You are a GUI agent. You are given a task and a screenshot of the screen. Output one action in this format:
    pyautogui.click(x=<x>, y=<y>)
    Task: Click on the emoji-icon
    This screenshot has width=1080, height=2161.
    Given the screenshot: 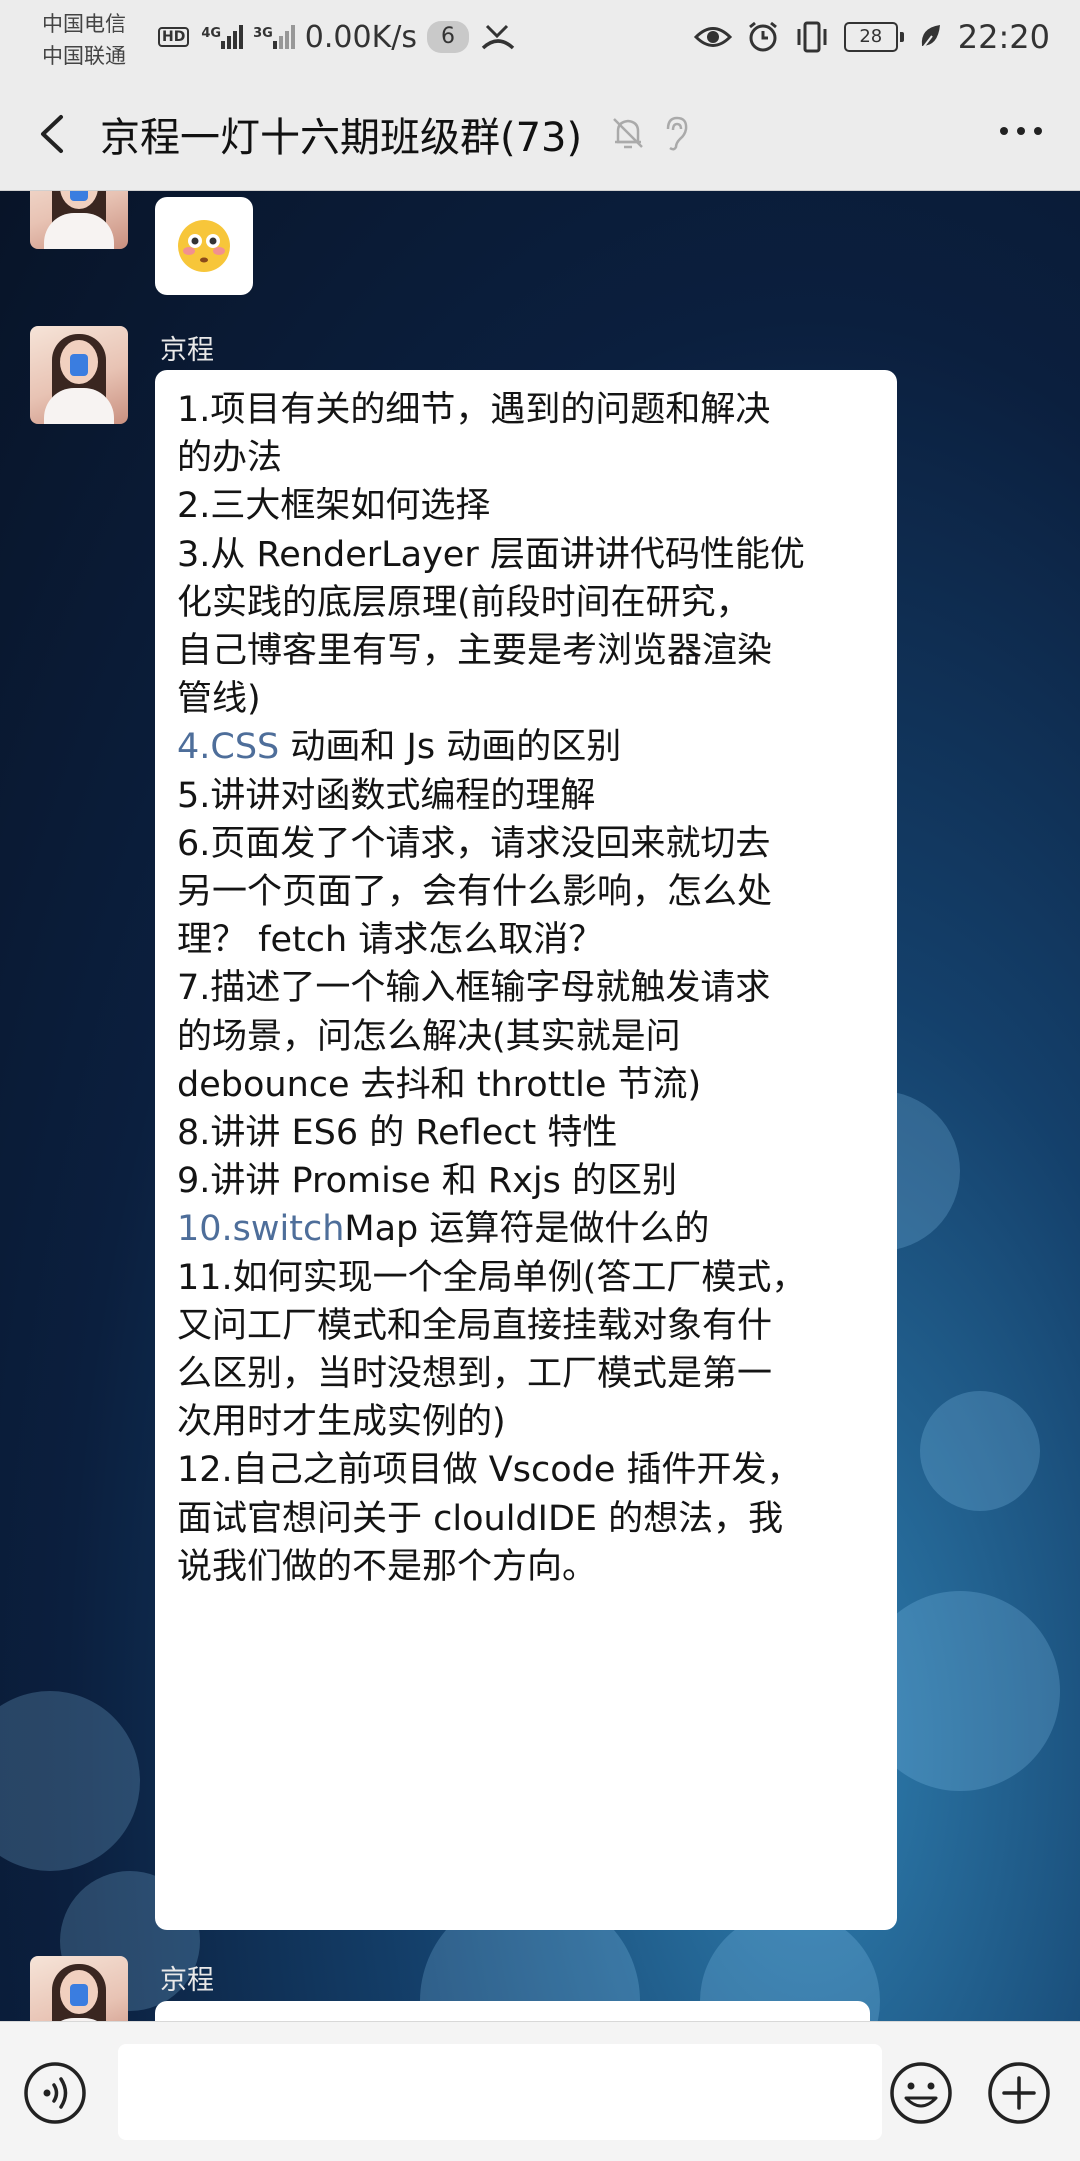 What is the action you would take?
    pyautogui.click(x=921, y=2093)
    